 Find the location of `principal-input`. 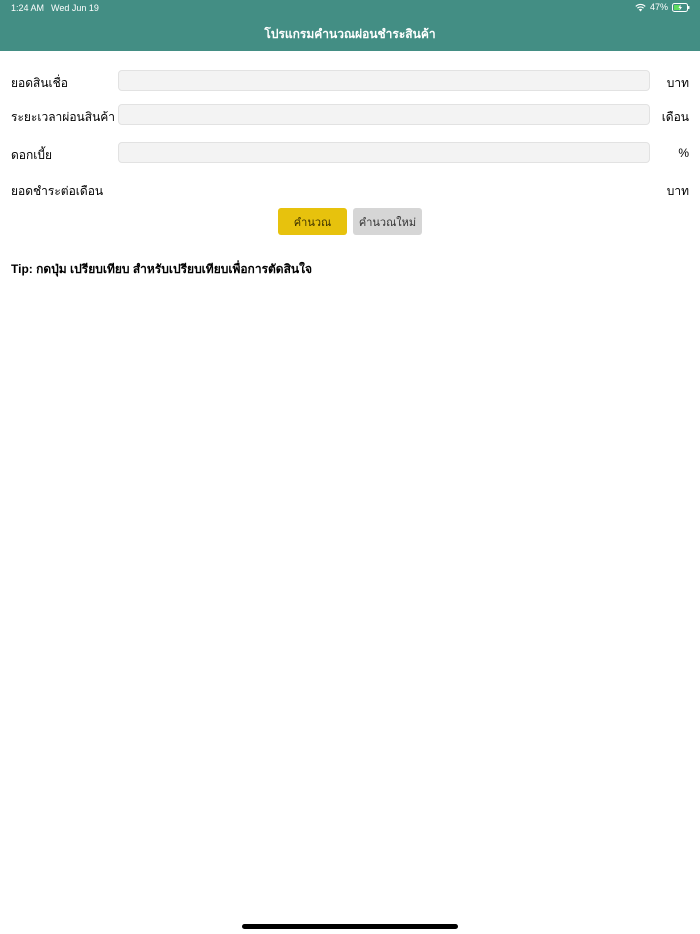

principal-input is located at coordinates (384, 80).